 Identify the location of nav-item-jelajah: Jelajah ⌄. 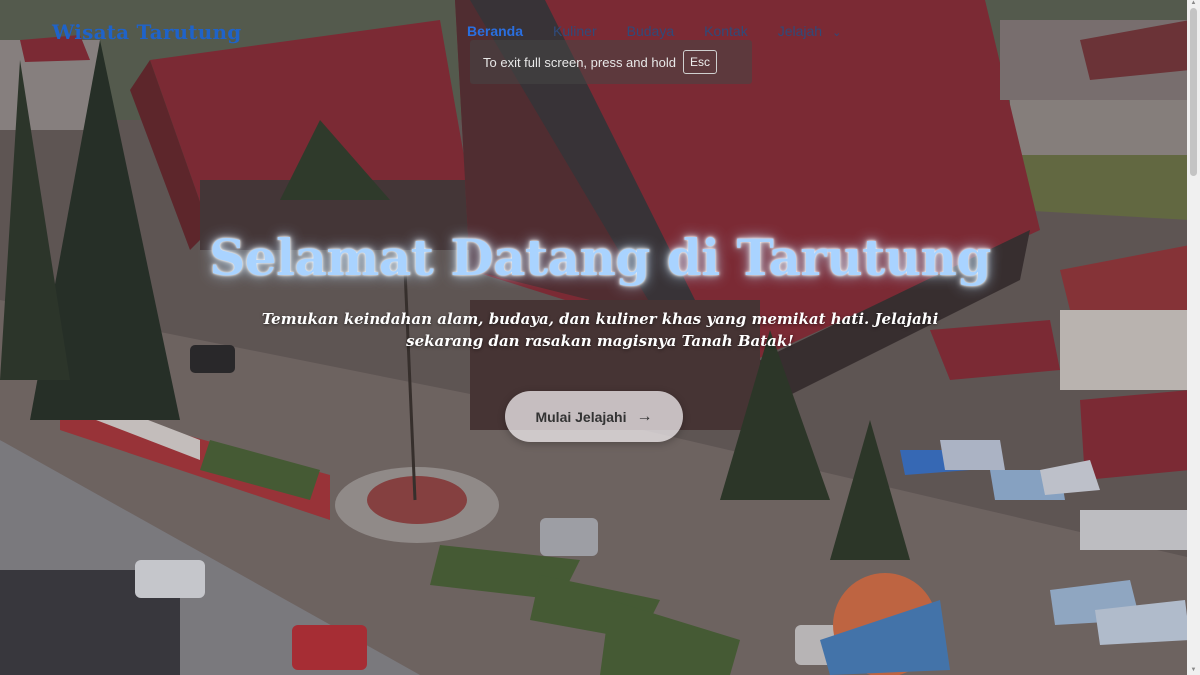
(810, 31).